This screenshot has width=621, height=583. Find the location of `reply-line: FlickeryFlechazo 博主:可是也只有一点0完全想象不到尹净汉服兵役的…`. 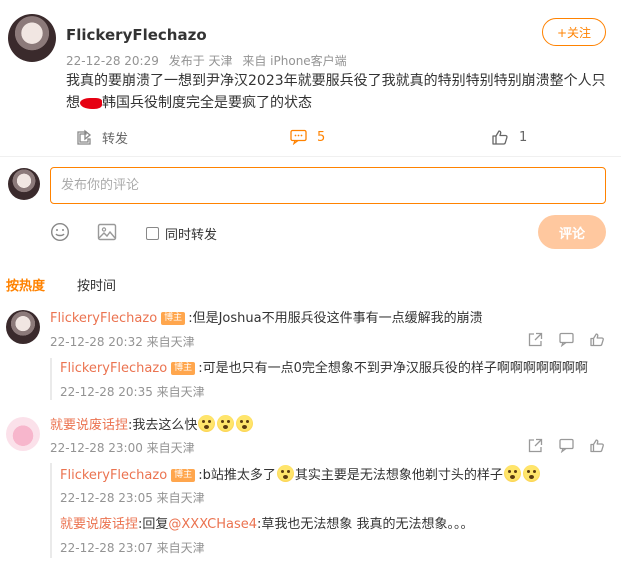

reply-line: FlickeryFlechazo 博主:可是也只有一点0完全想象不到尹净汉服兵役的… is located at coordinates (324, 369).